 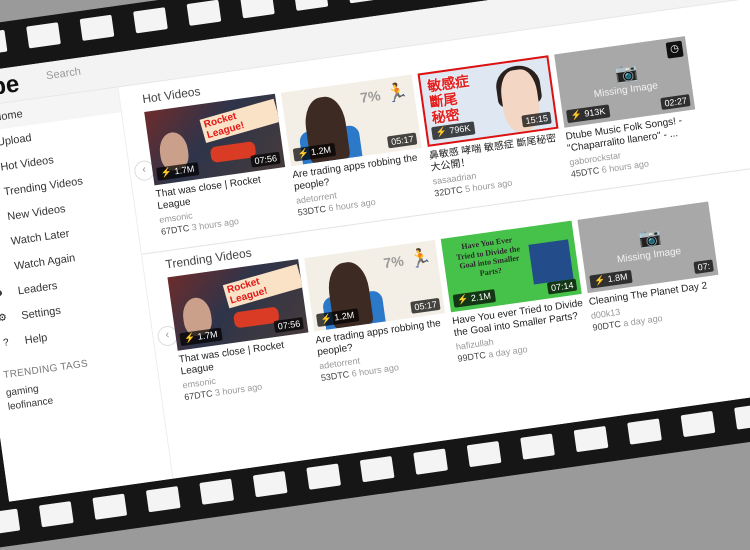 I want to click on view-count-badge: ⚡ 2.1M, so click(x=474, y=298).